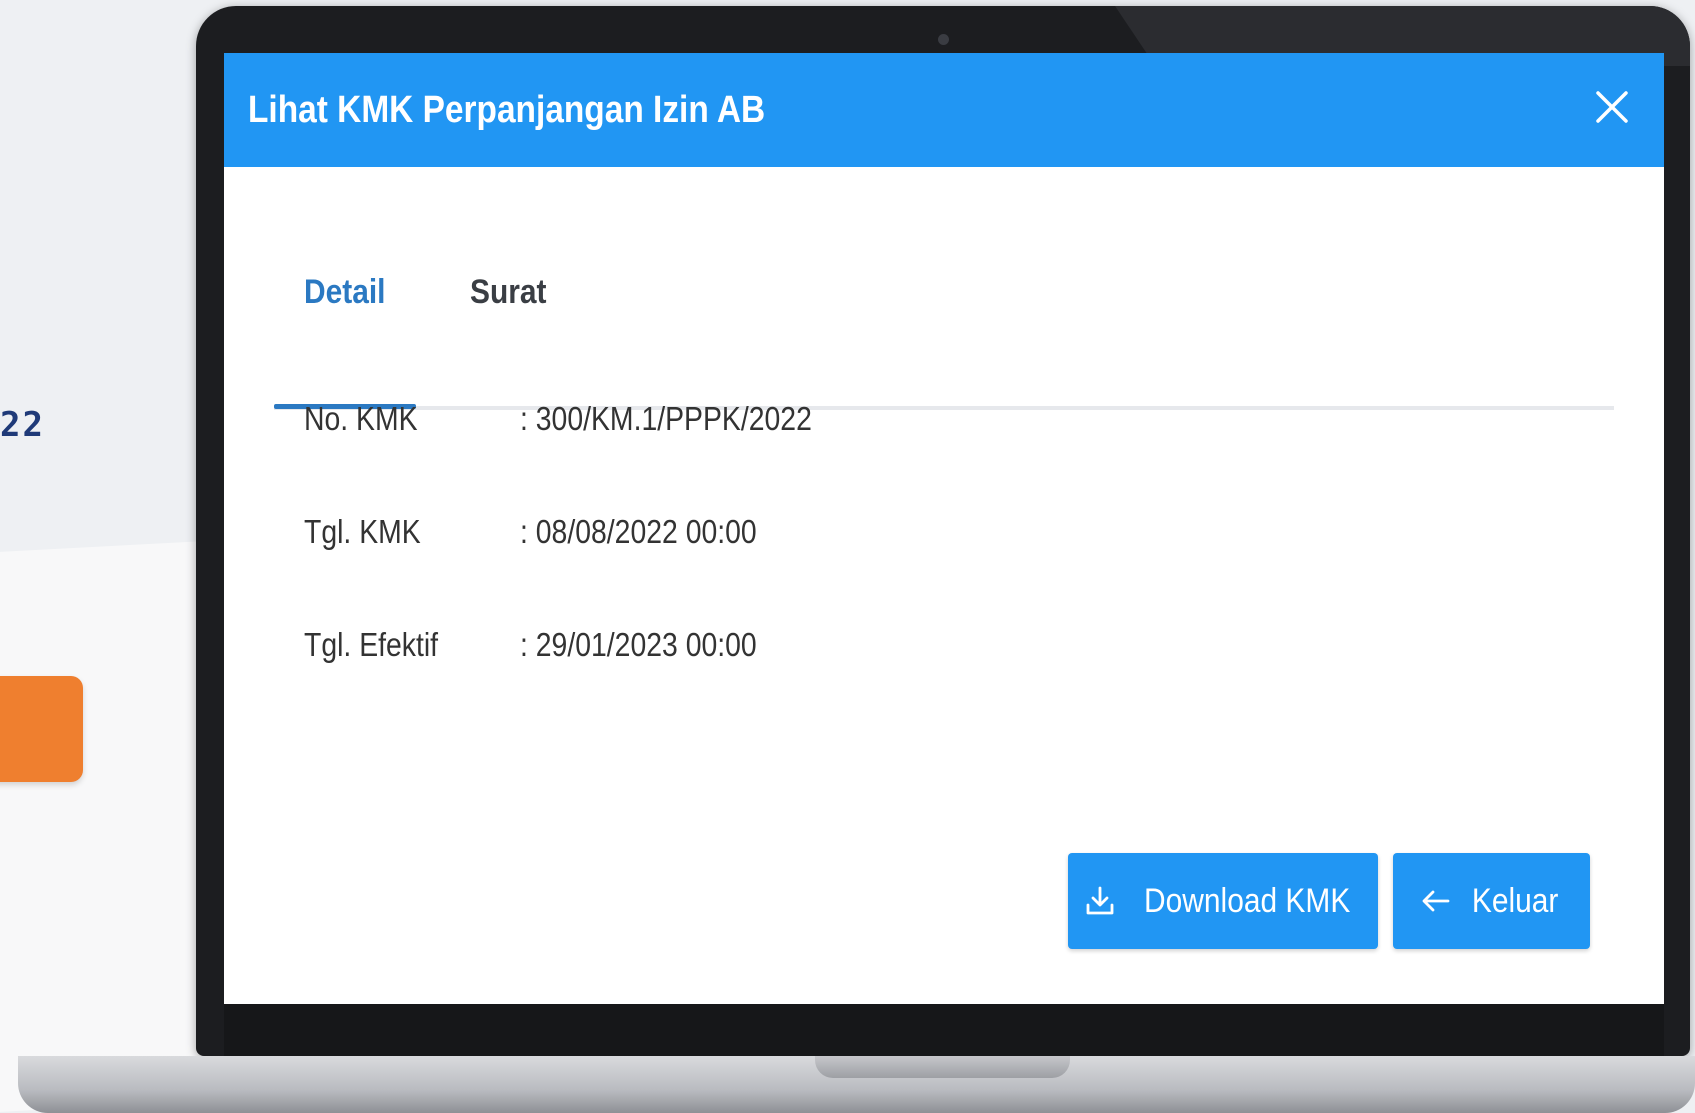 The image size is (1695, 1113). Describe the element at coordinates (344, 292) in the screenshot. I see `tab-detail: Detail` at that location.